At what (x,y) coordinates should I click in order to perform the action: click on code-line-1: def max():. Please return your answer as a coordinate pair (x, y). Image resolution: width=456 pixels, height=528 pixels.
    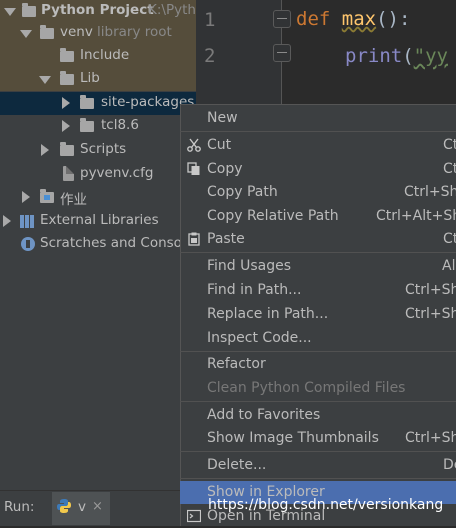
    Looking at the image, I should click on (353, 19).